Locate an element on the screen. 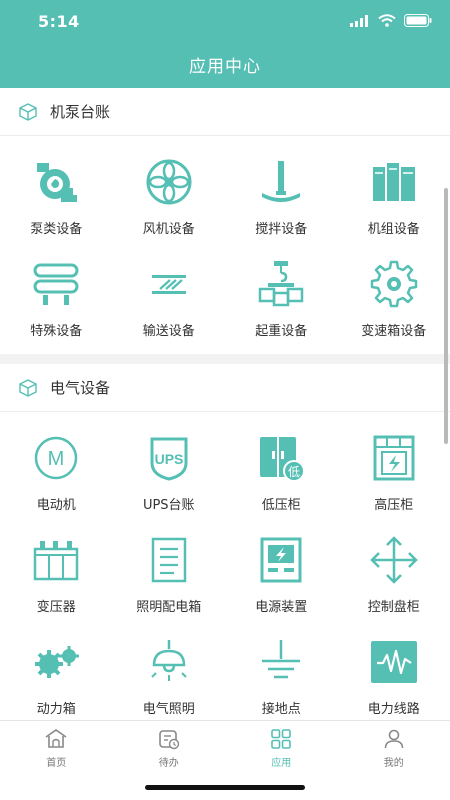  app-low-voltage-cabinet: 低 低压柜 is located at coordinates (281, 477).